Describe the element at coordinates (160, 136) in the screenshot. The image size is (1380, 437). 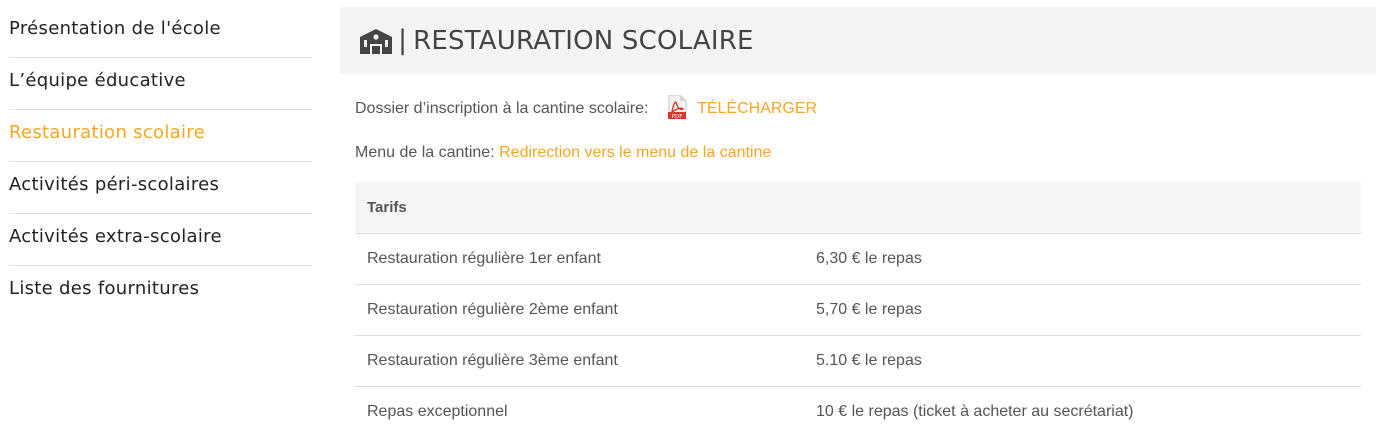
I see `sidebar-item-restauration: Restauration scolaire` at that location.